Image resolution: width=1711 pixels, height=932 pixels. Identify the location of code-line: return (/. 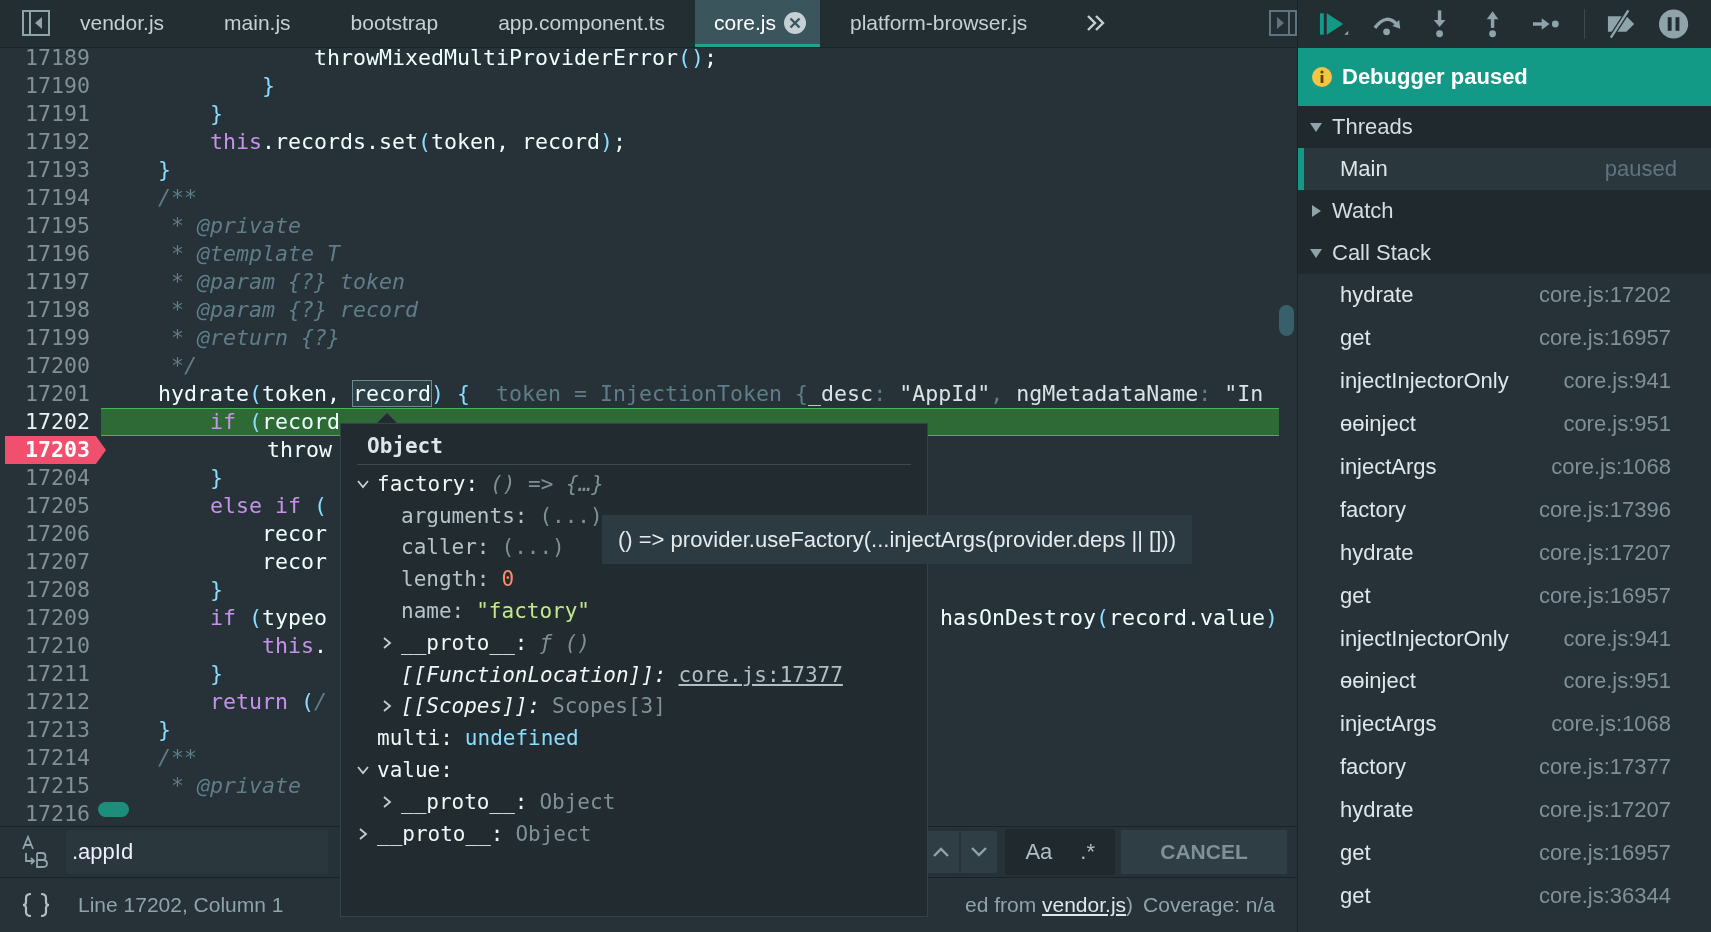
(268, 701).